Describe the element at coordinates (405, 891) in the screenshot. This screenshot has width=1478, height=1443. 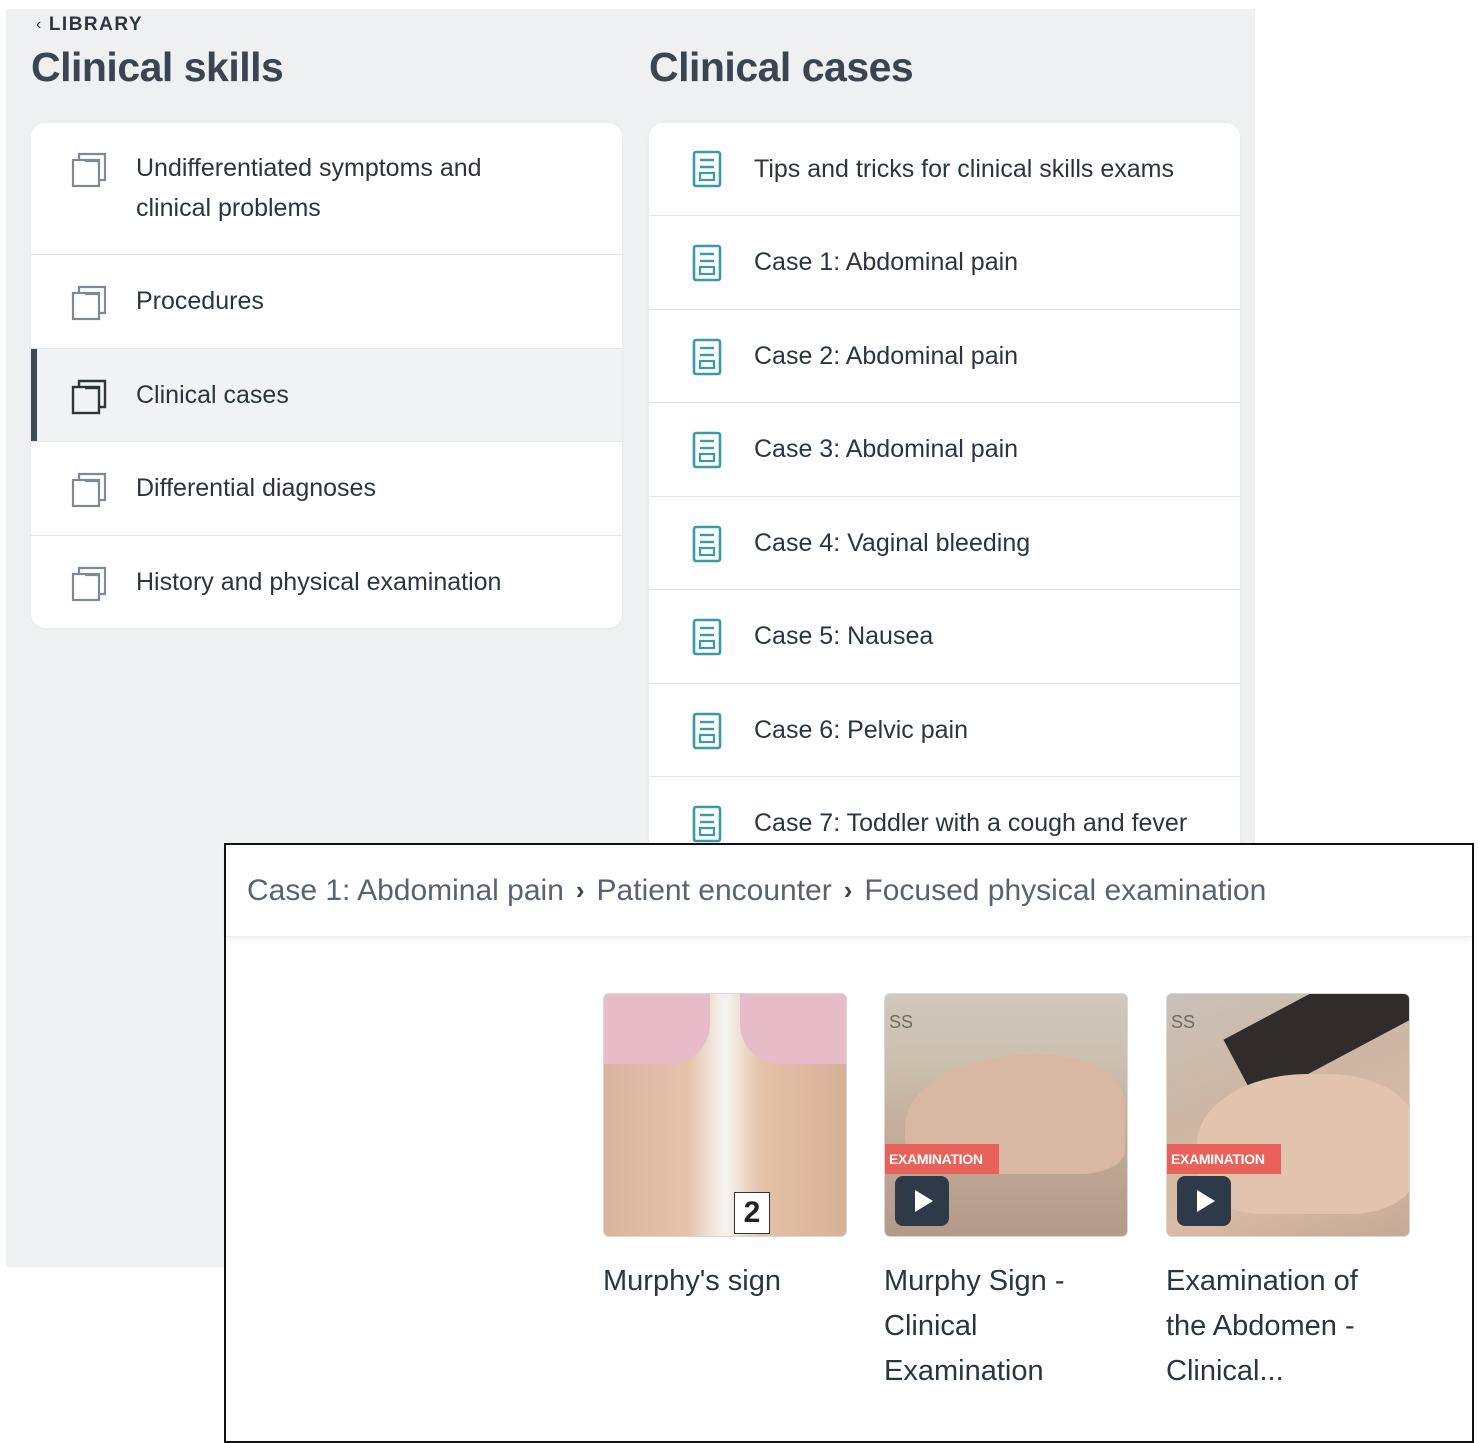
I see `breadcrumb-item-case: Case 1: Abdominal pain` at that location.